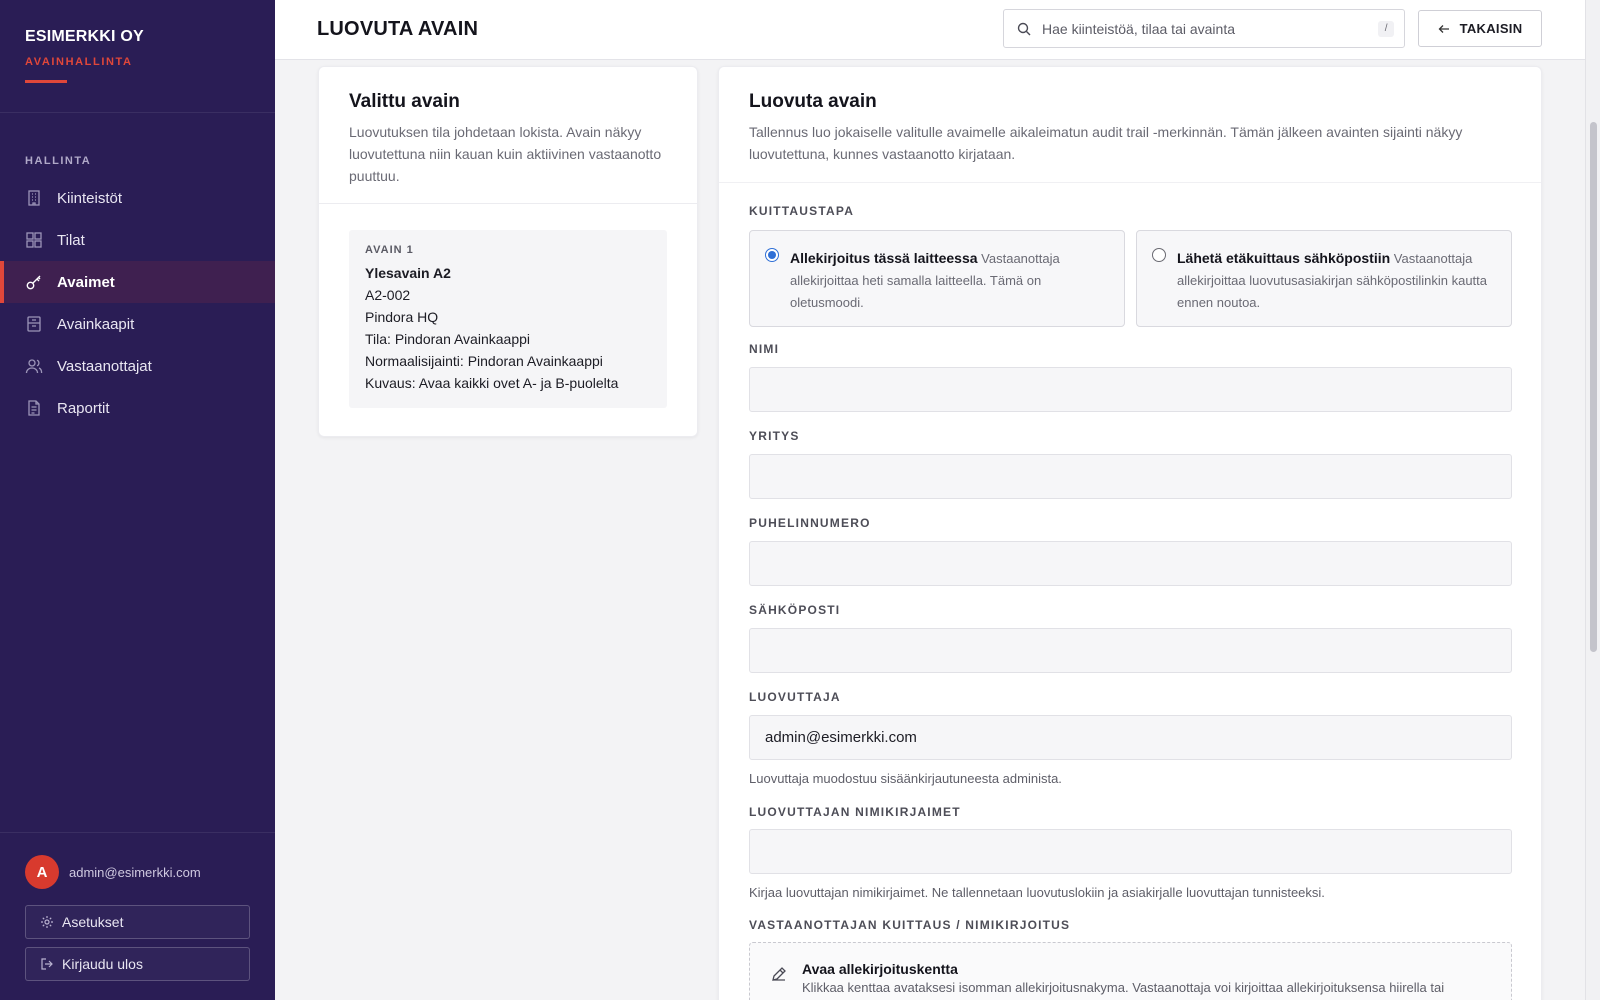 Image resolution: width=1600 pixels, height=1000 pixels. I want to click on key-normal-location: Normaalisijainti: Pindoran Avainkaappi, so click(484, 361).